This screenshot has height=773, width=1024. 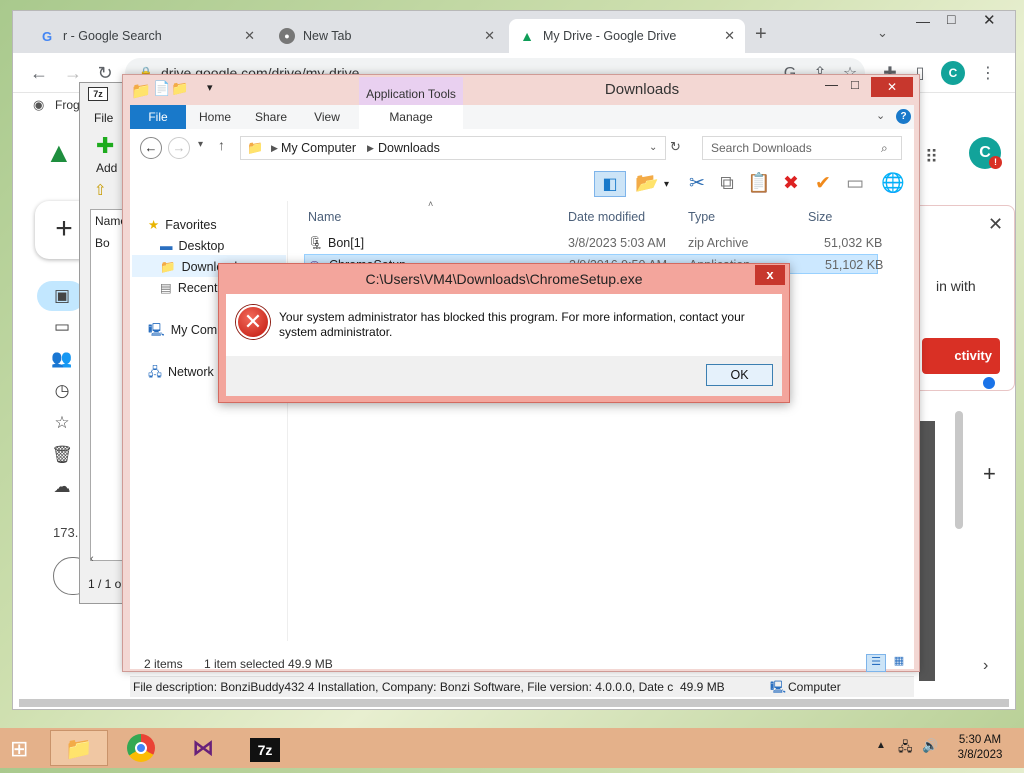 I want to click on details-view-icon: ☰, so click(x=876, y=663).